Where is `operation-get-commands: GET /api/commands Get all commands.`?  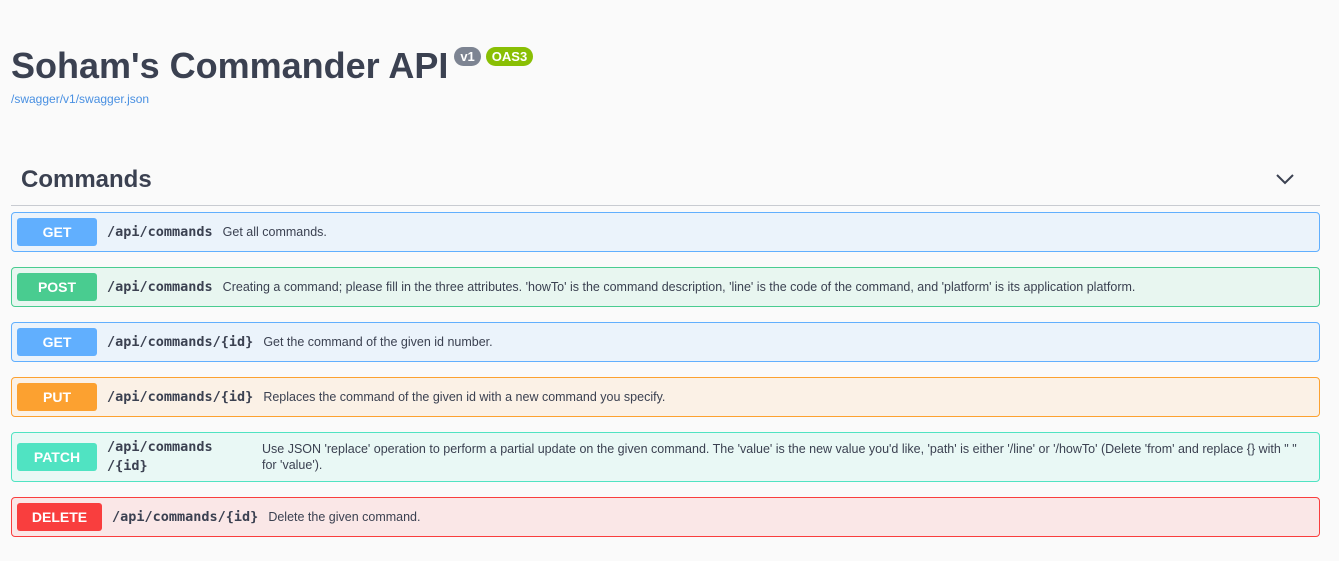 operation-get-commands: GET /api/commands Get all commands. is located at coordinates (665, 232).